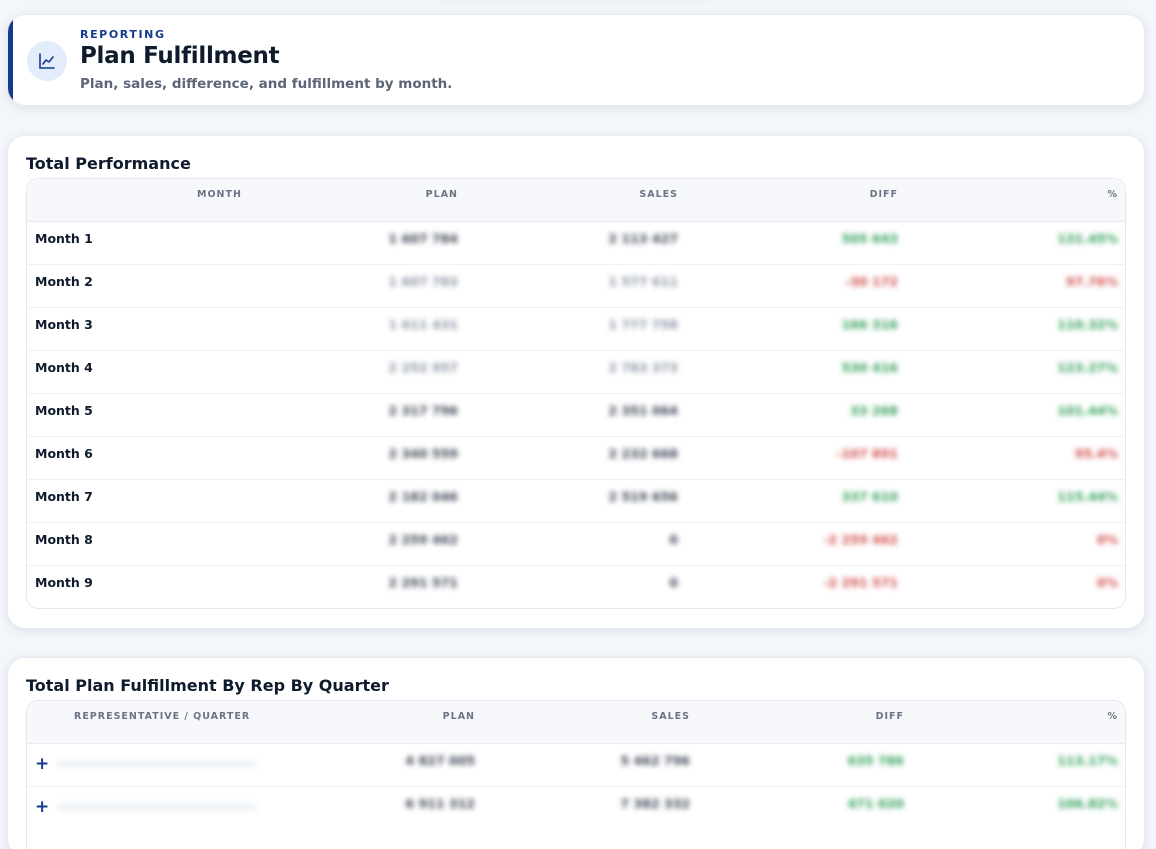  Describe the element at coordinates (871, 281) in the screenshot. I see `diff-cell: -30 172` at that location.